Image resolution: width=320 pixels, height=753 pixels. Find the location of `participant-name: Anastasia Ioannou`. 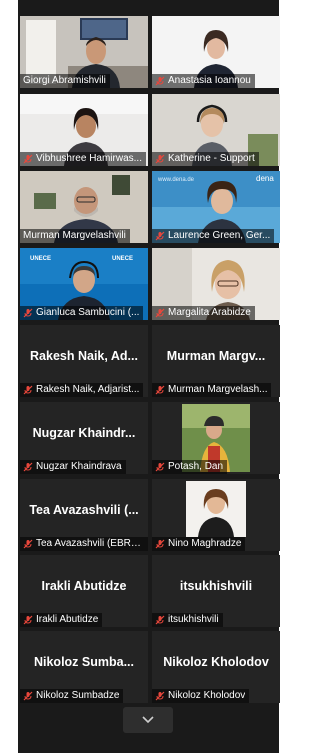

participant-name: Anastasia Ioannou is located at coordinates (209, 80).